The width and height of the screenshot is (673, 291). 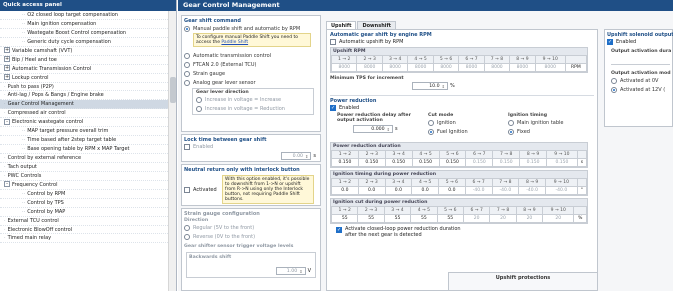 I want to click on tree-item: · Tach output, so click(x=88, y=167).